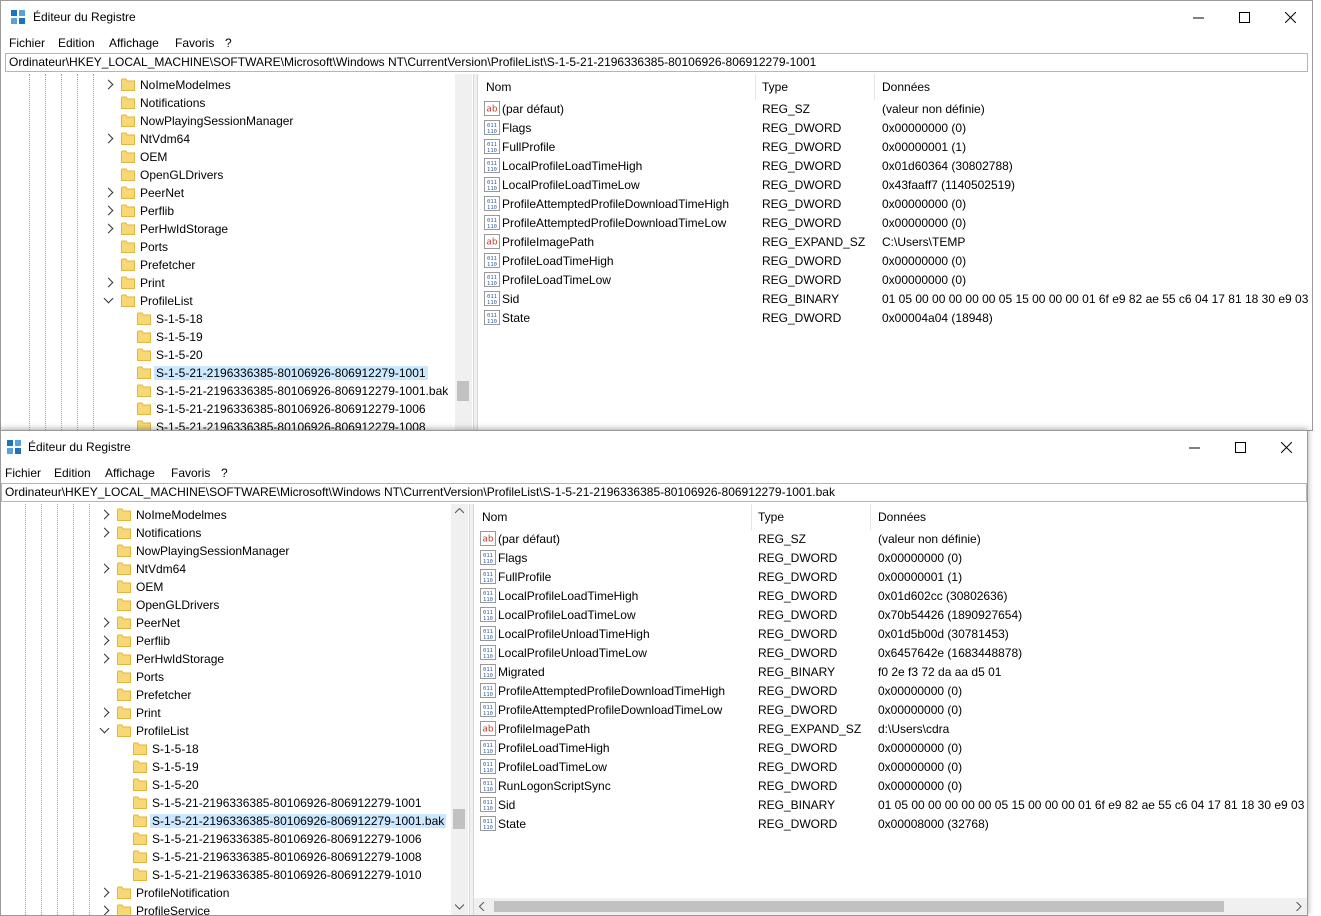 This screenshot has height=916, width=1321. I want to click on value-row: 011 110 State REG_DWORD 0x00004a04 (18948), so click(895, 318).